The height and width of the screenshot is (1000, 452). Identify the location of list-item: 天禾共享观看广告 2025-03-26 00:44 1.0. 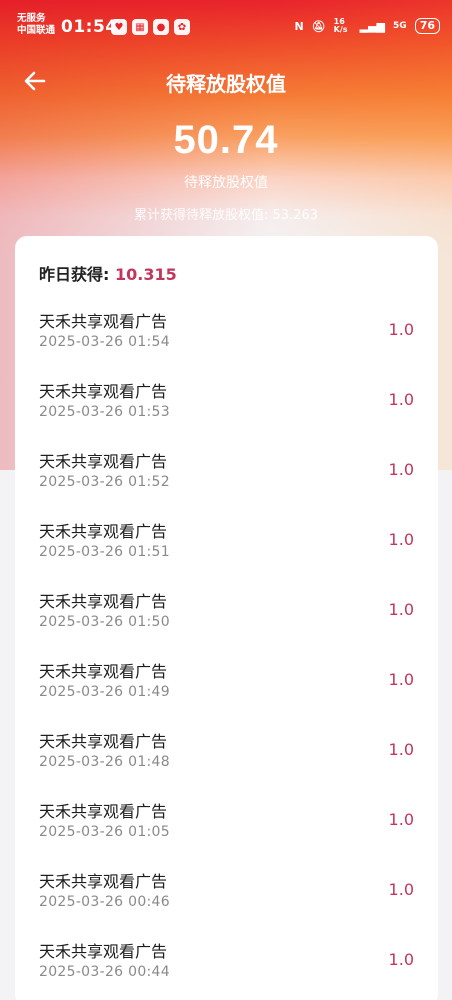
(226, 968).